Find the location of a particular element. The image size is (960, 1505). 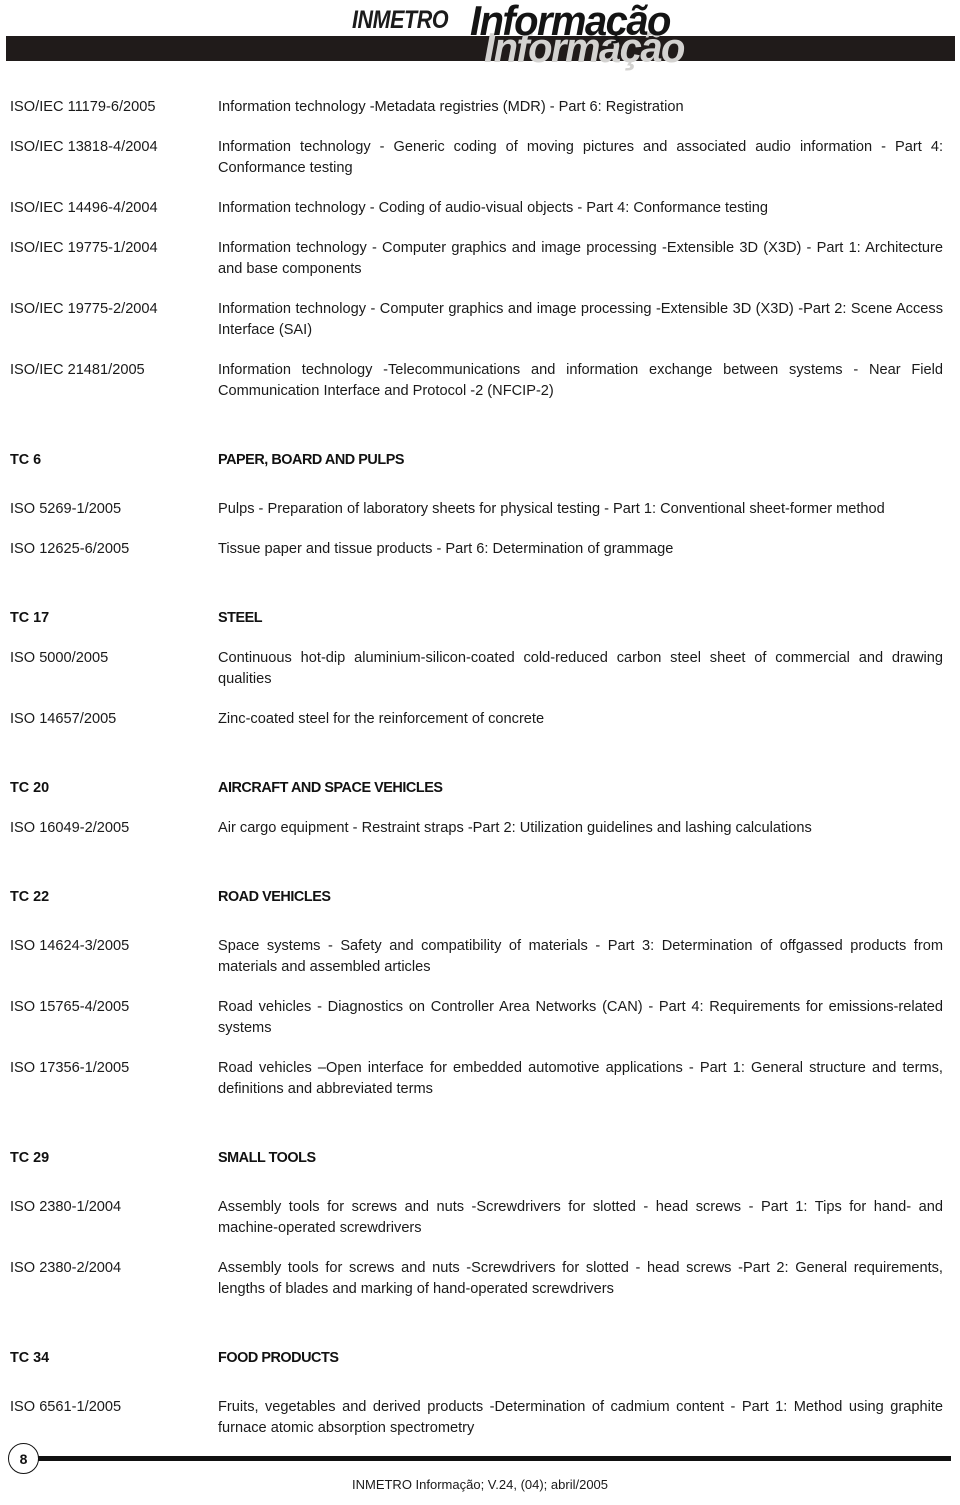

section-code: TC 6 is located at coordinates (26, 460).